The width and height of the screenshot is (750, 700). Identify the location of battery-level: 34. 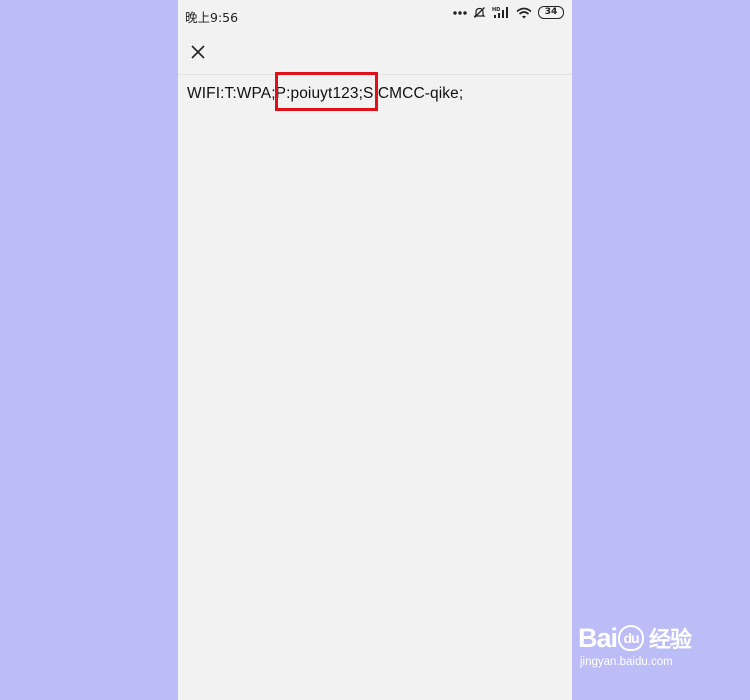
(551, 12).